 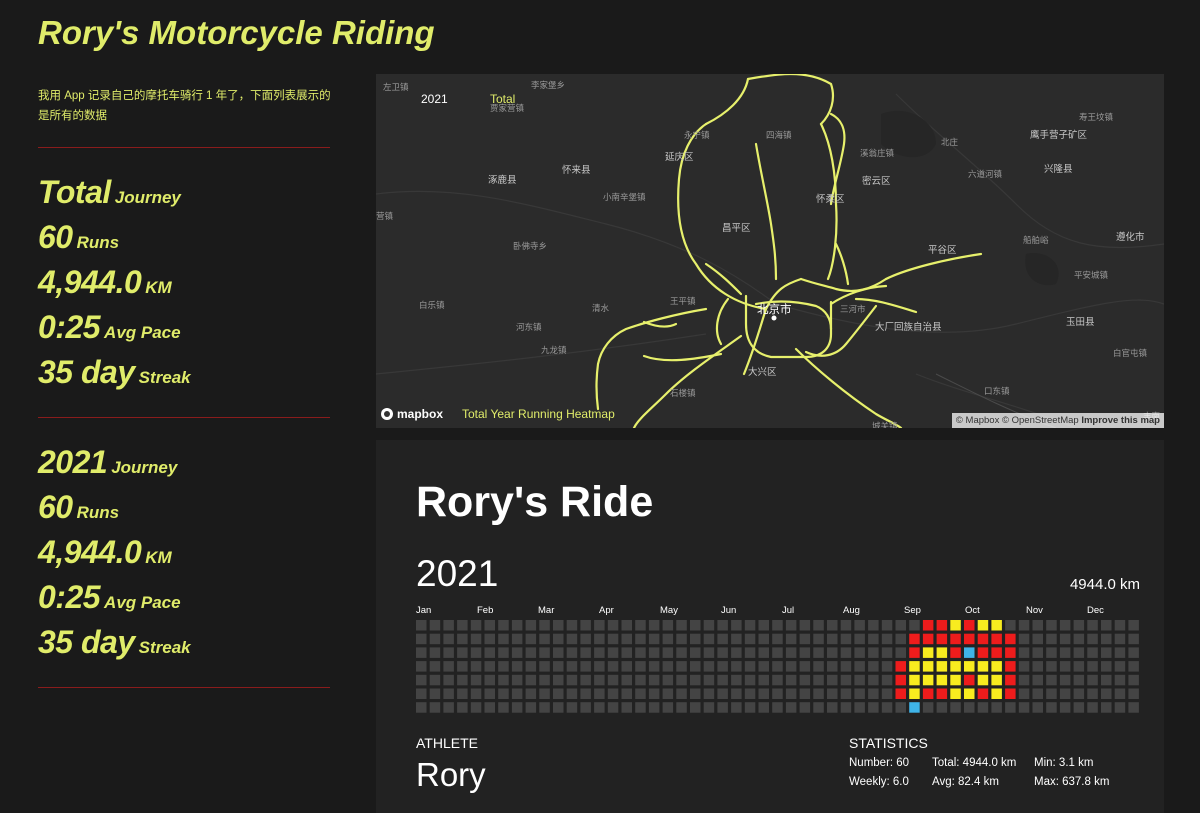 I want to click on calendar-grid, so click(x=781, y=668).